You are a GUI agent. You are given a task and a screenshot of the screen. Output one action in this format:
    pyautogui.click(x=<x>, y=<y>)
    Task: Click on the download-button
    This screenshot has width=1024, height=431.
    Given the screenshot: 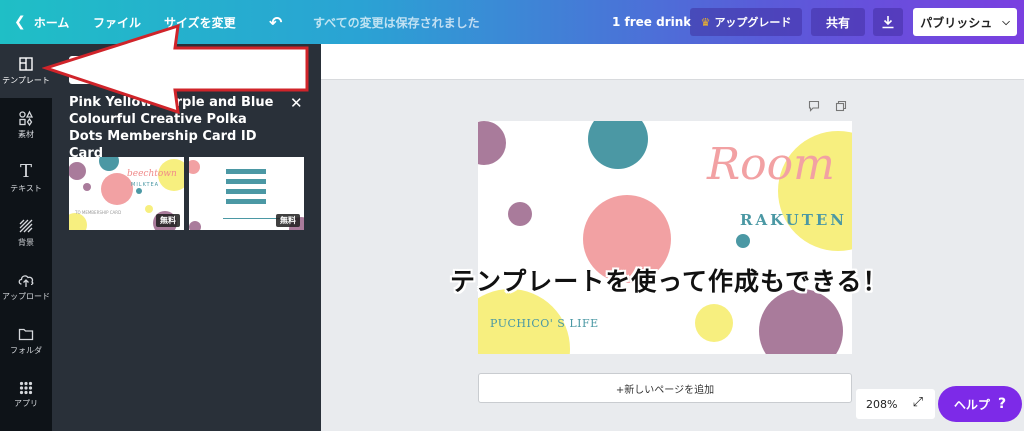 What is the action you would take?
    pyautogui.click(x=888, y=22)
    